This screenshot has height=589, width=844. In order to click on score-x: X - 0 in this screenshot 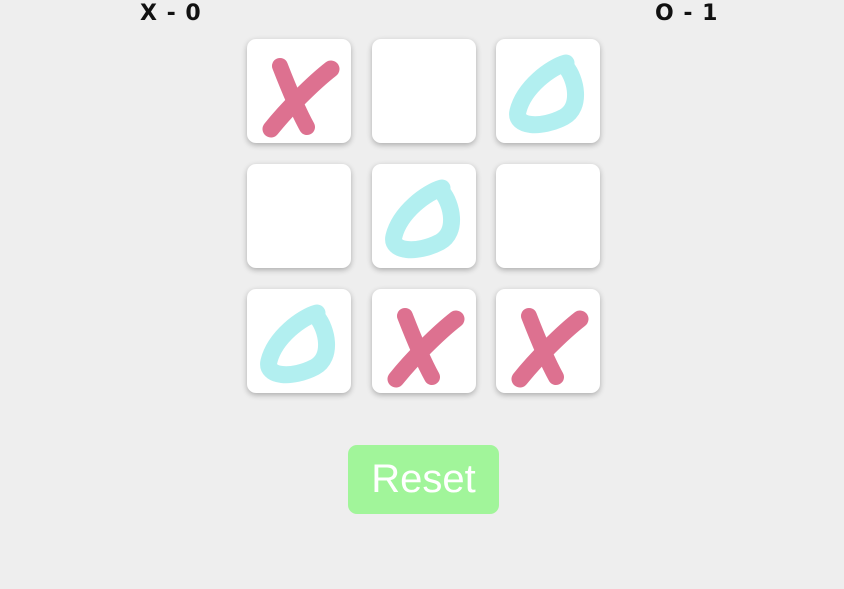, I will do `click(171, 13)`.